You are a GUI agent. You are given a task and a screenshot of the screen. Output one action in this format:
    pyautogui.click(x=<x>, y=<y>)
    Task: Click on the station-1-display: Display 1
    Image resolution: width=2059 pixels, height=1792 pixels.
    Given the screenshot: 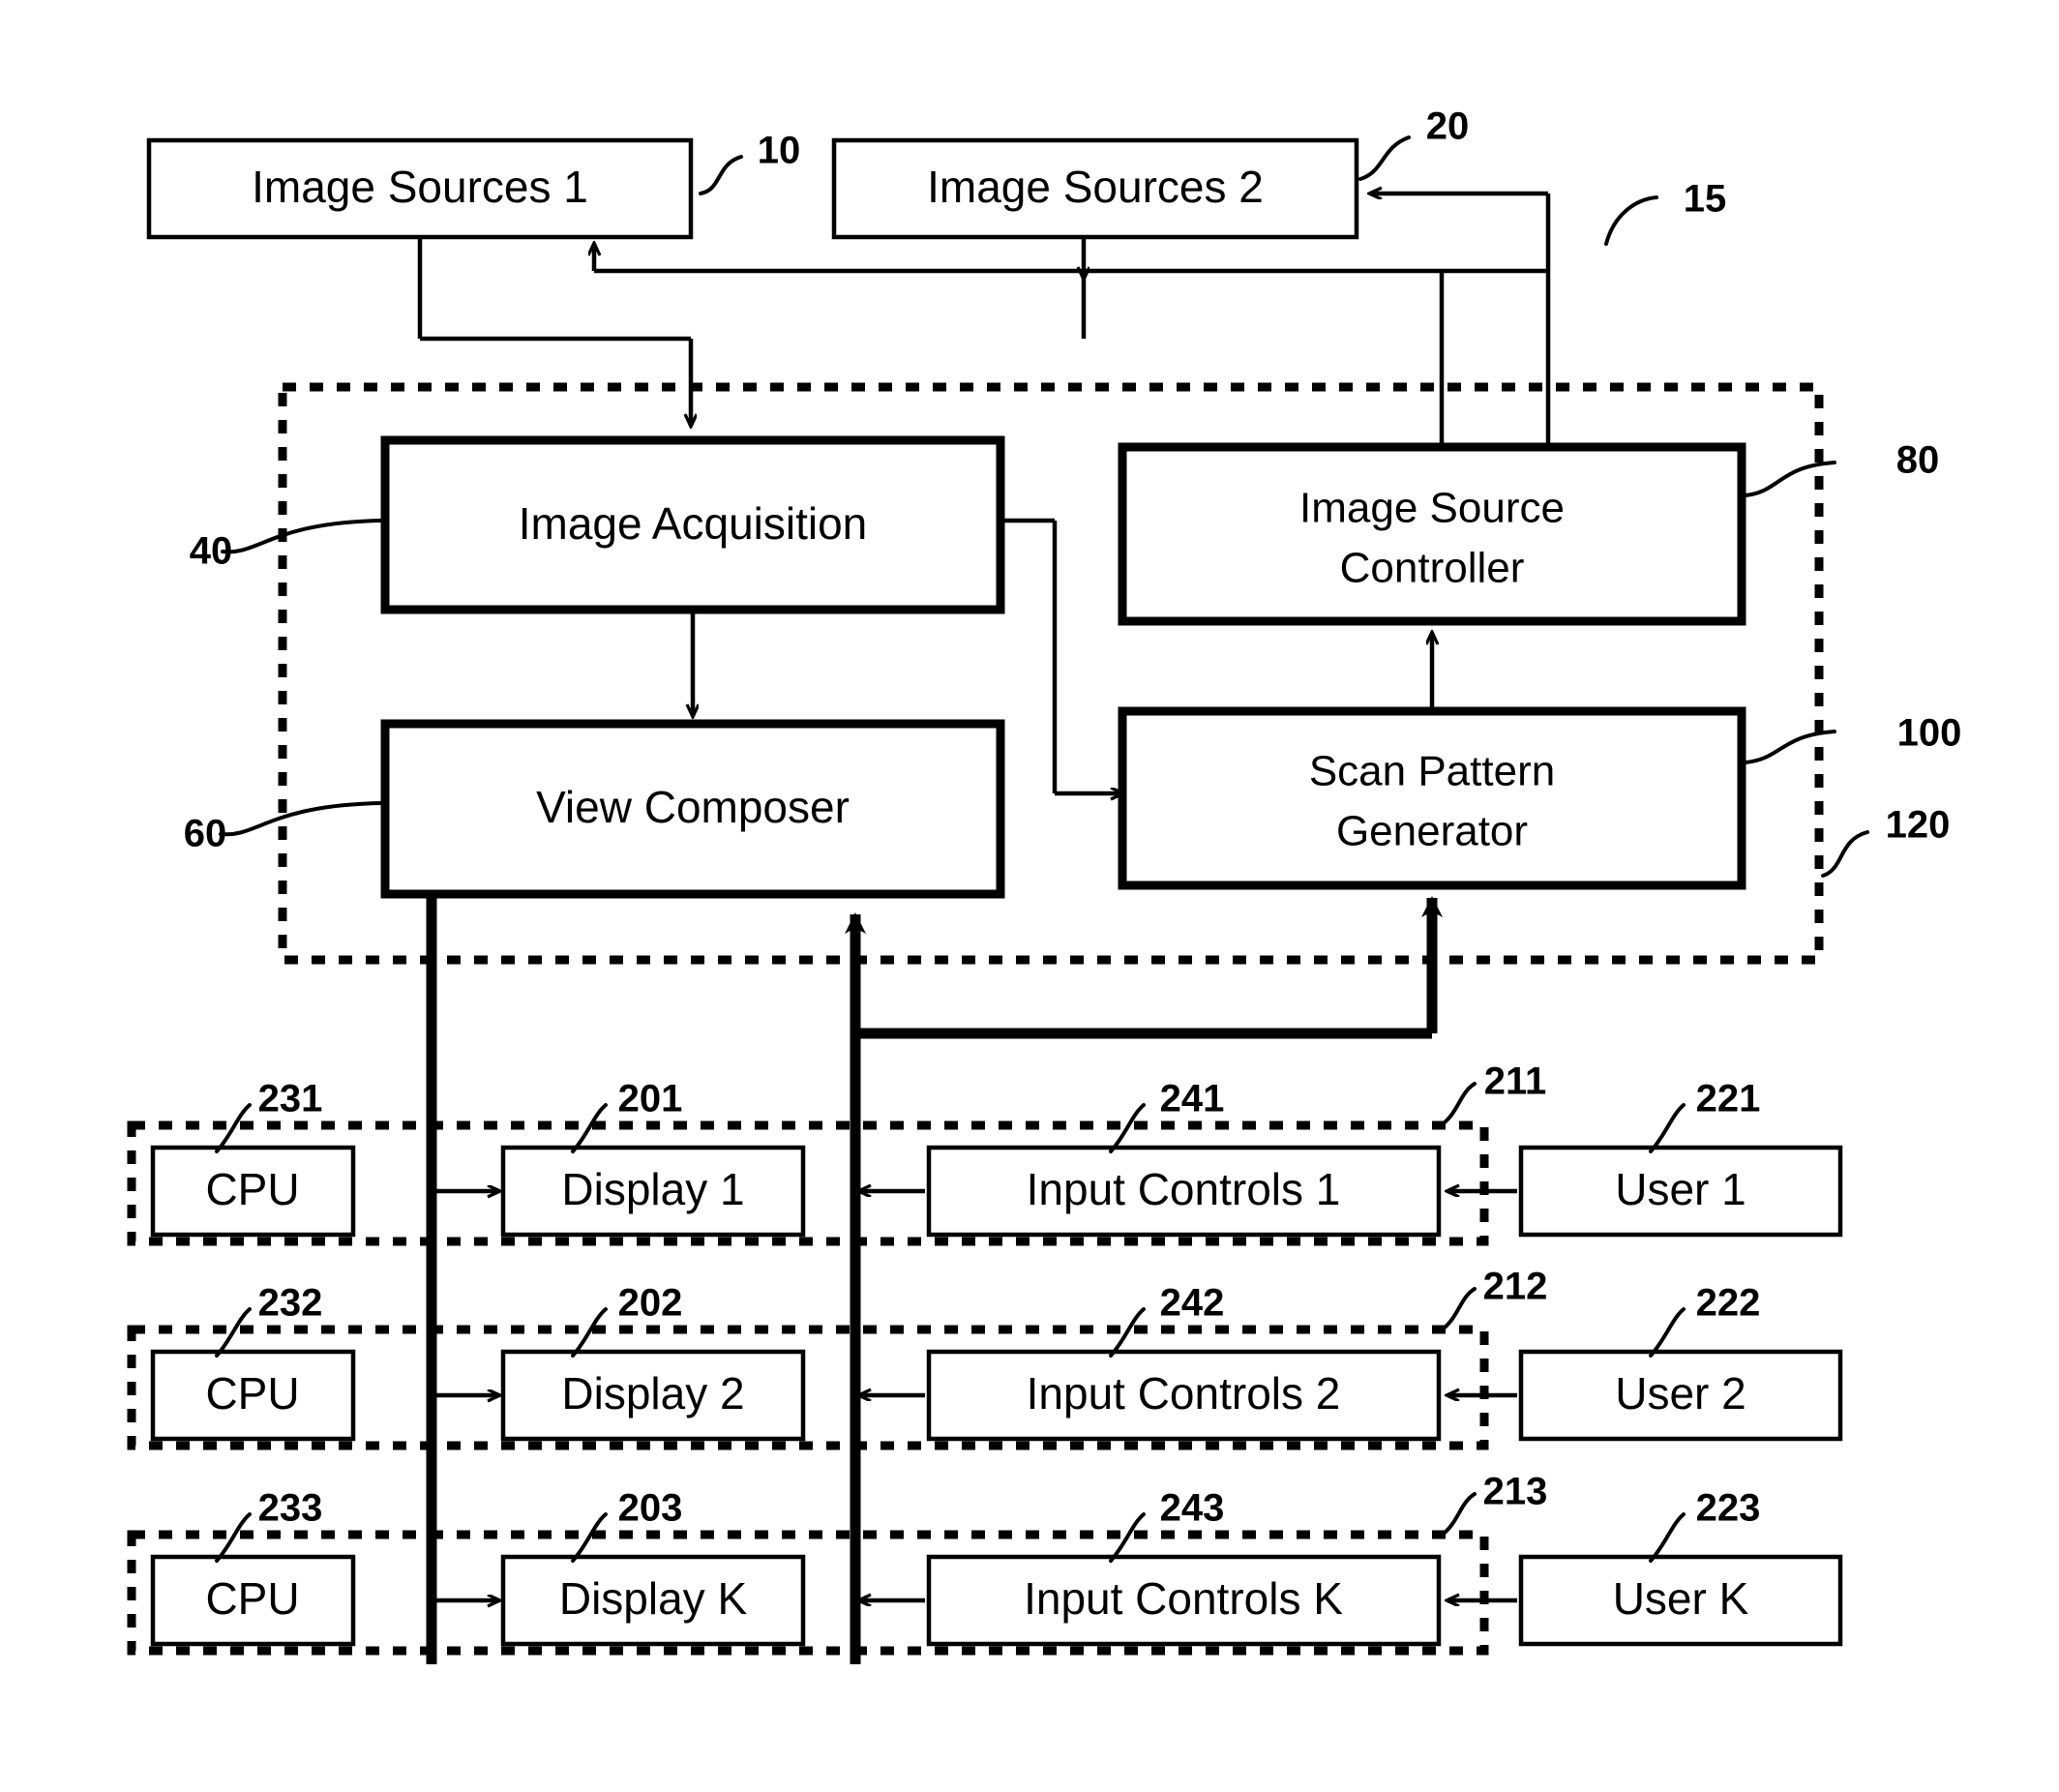 What is the action you would take?
    pyautogui.click(x=653, y=1191)
    